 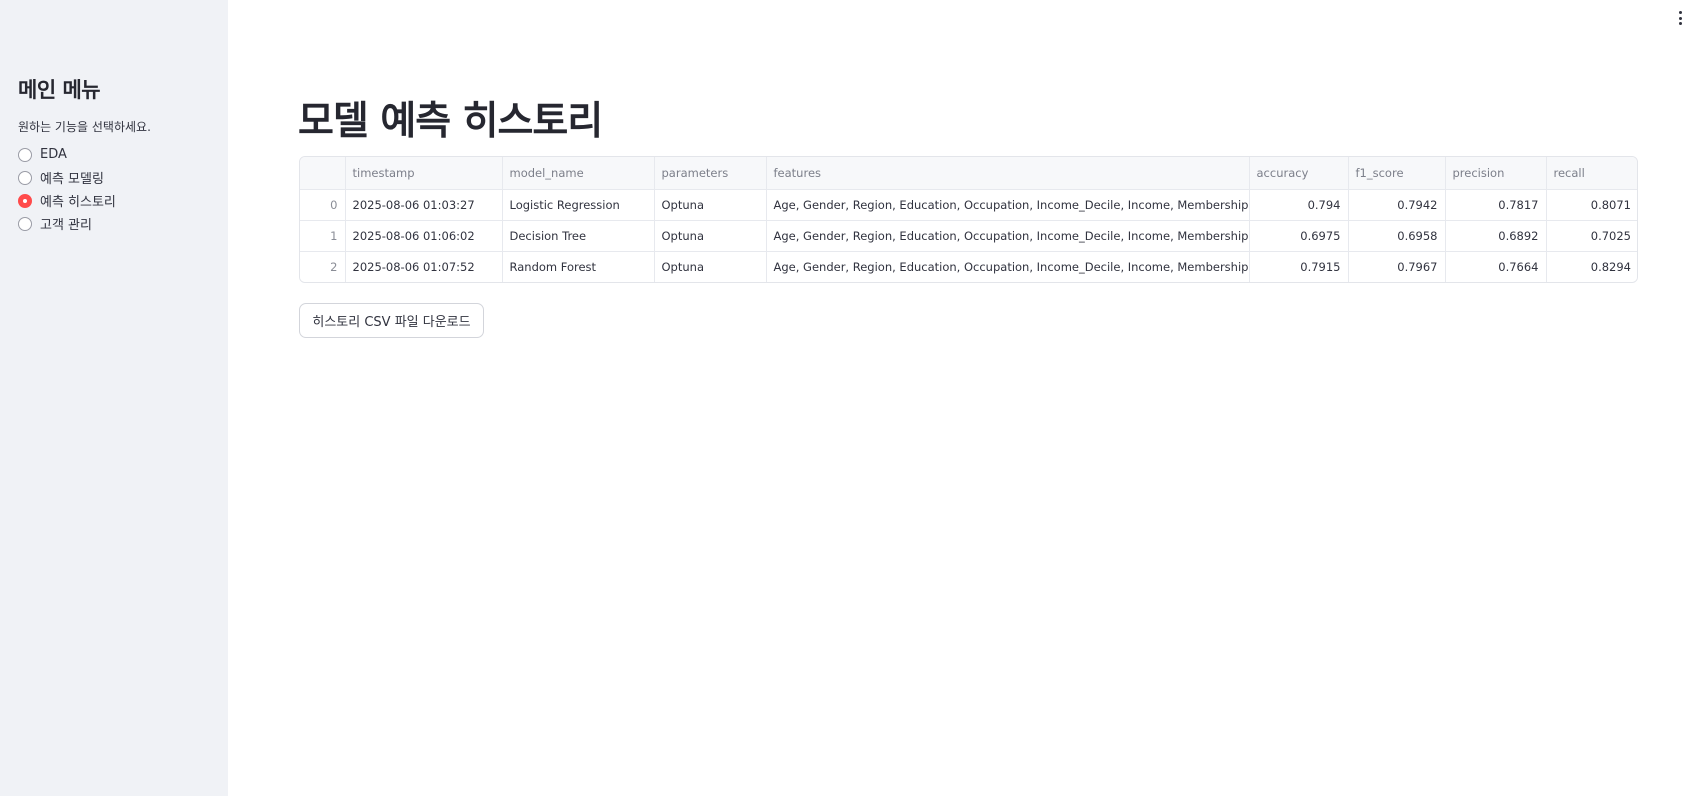 What do you see at coordinates (1008, 173) in the screenshot?
I see `column-header-features: features` at bounding box center [1008, 173].